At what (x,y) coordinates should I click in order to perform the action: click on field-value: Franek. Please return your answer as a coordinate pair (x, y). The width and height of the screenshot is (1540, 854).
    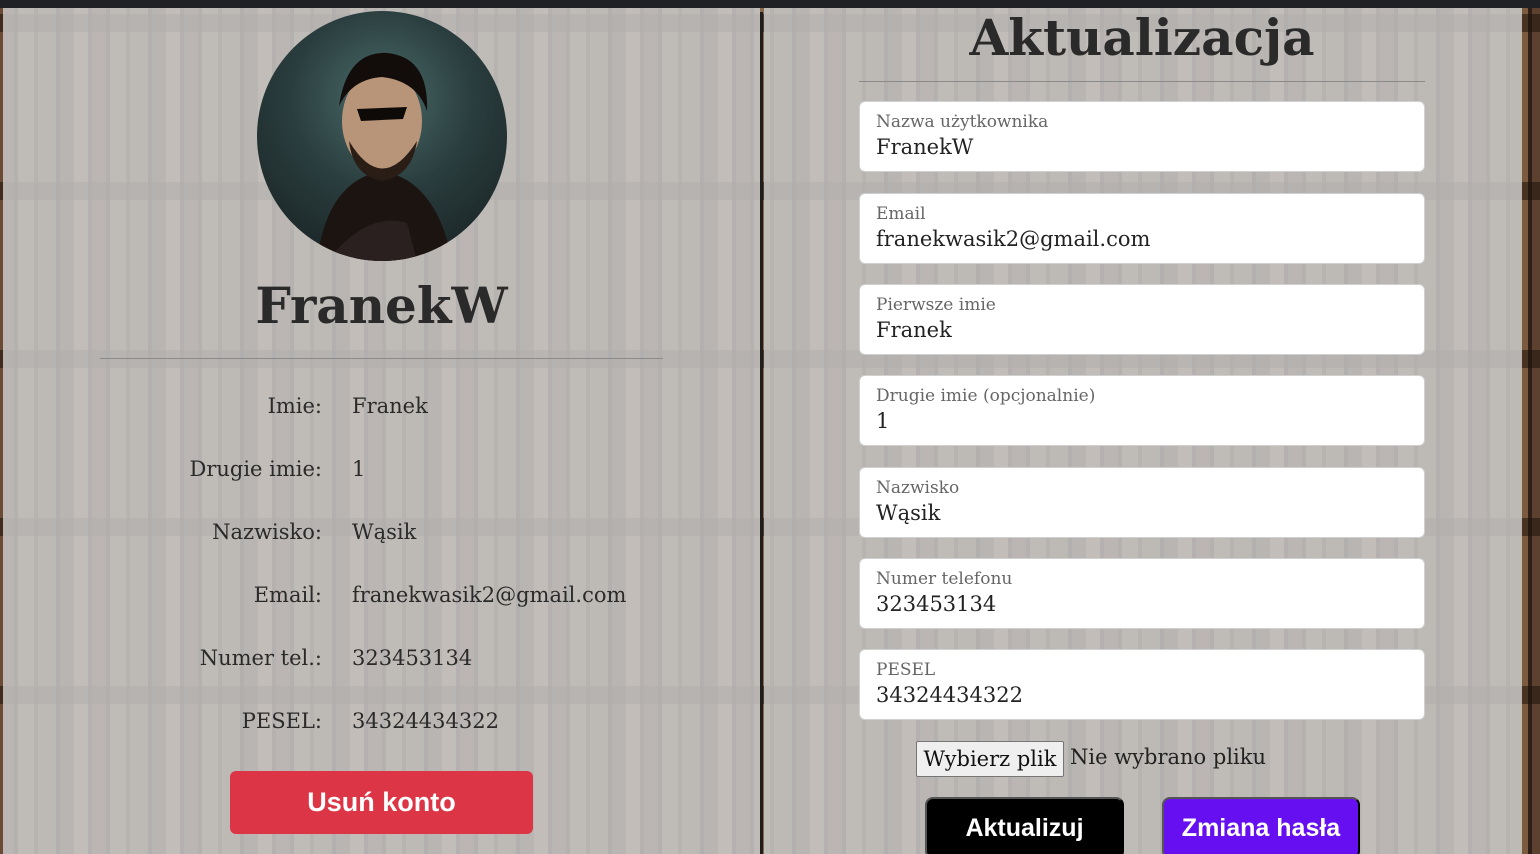
    Looking at the image, I should click on (914, 330).